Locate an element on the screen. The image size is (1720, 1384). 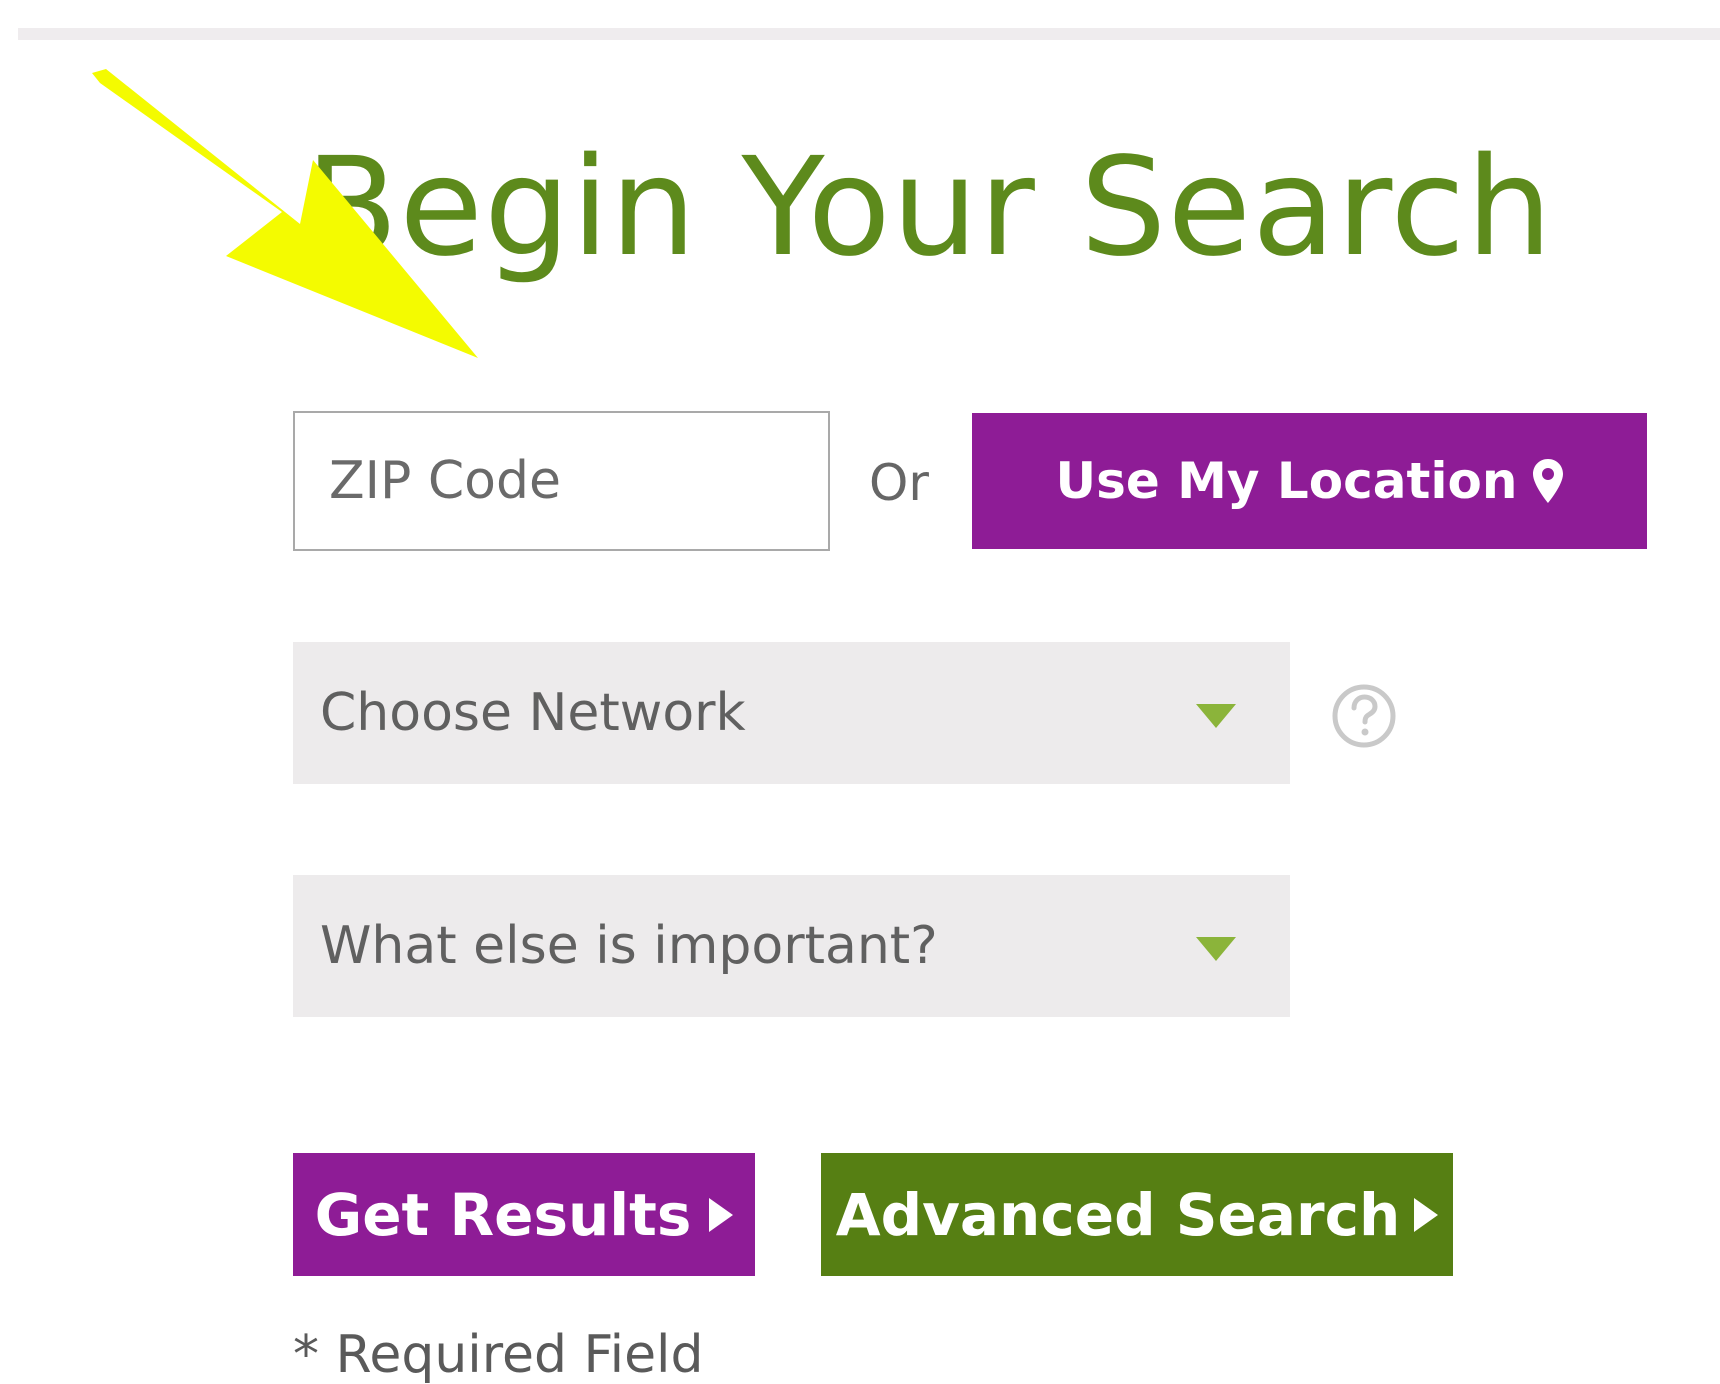
zip-code-input is located at coordinates (561, 481).